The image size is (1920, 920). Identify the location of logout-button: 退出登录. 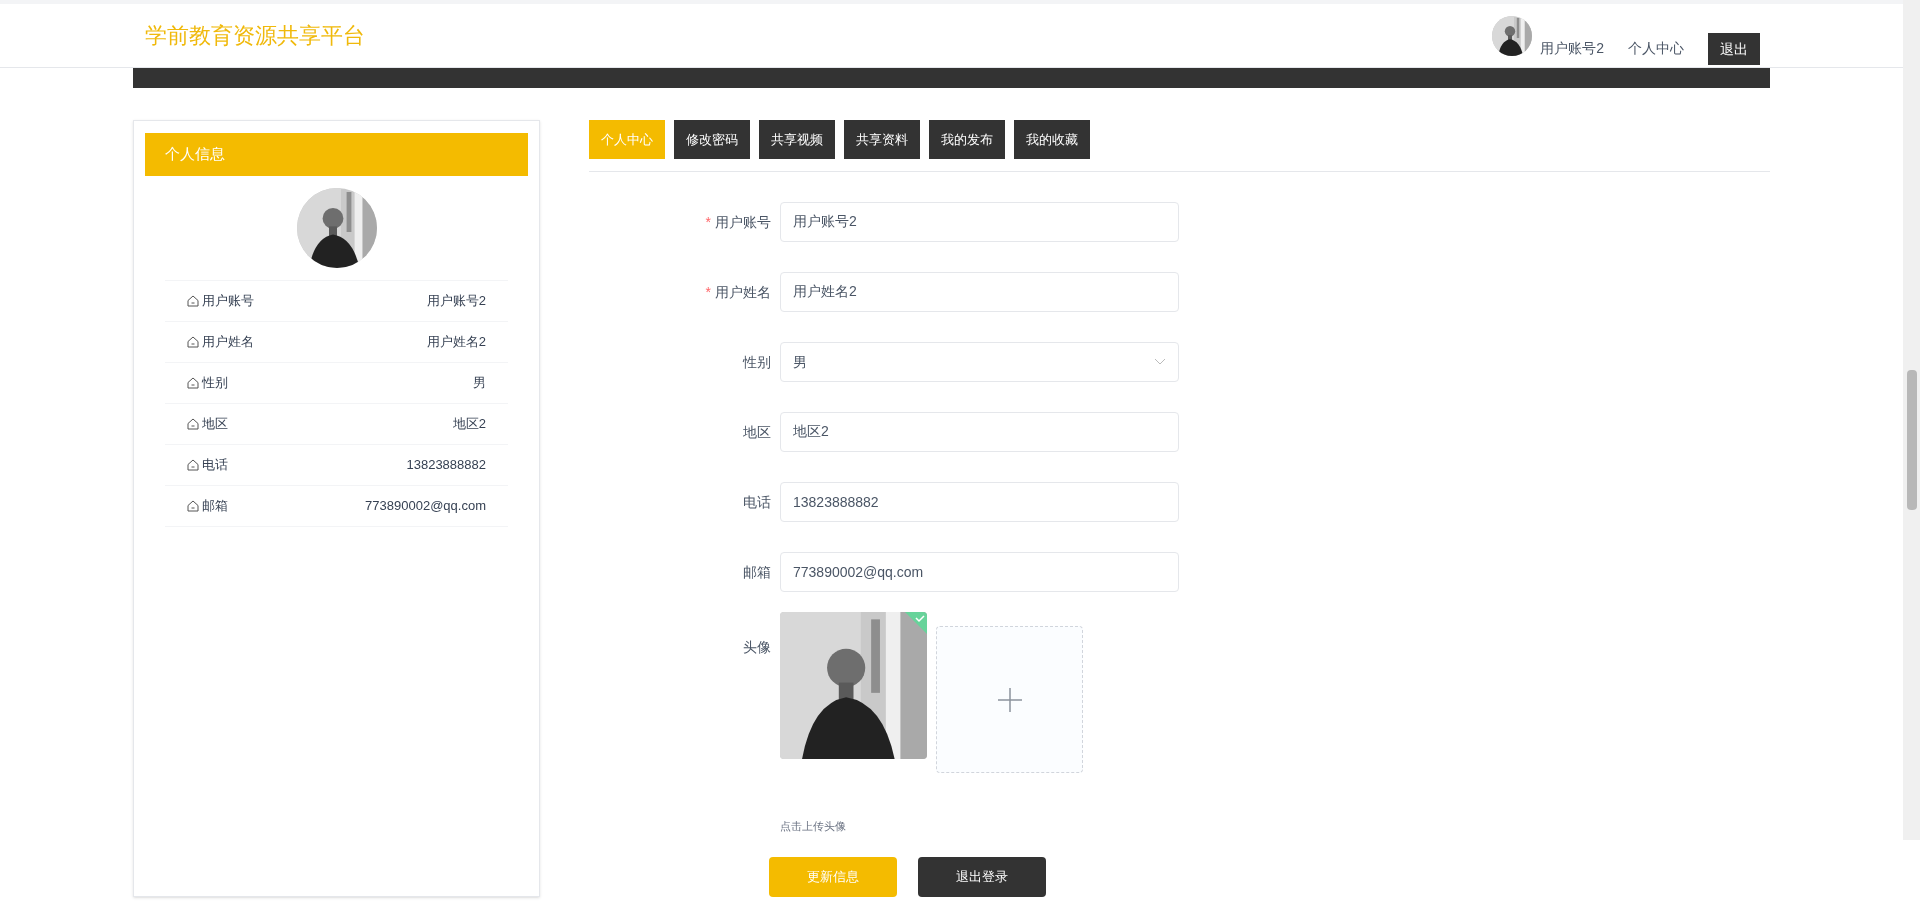
(982, 876).